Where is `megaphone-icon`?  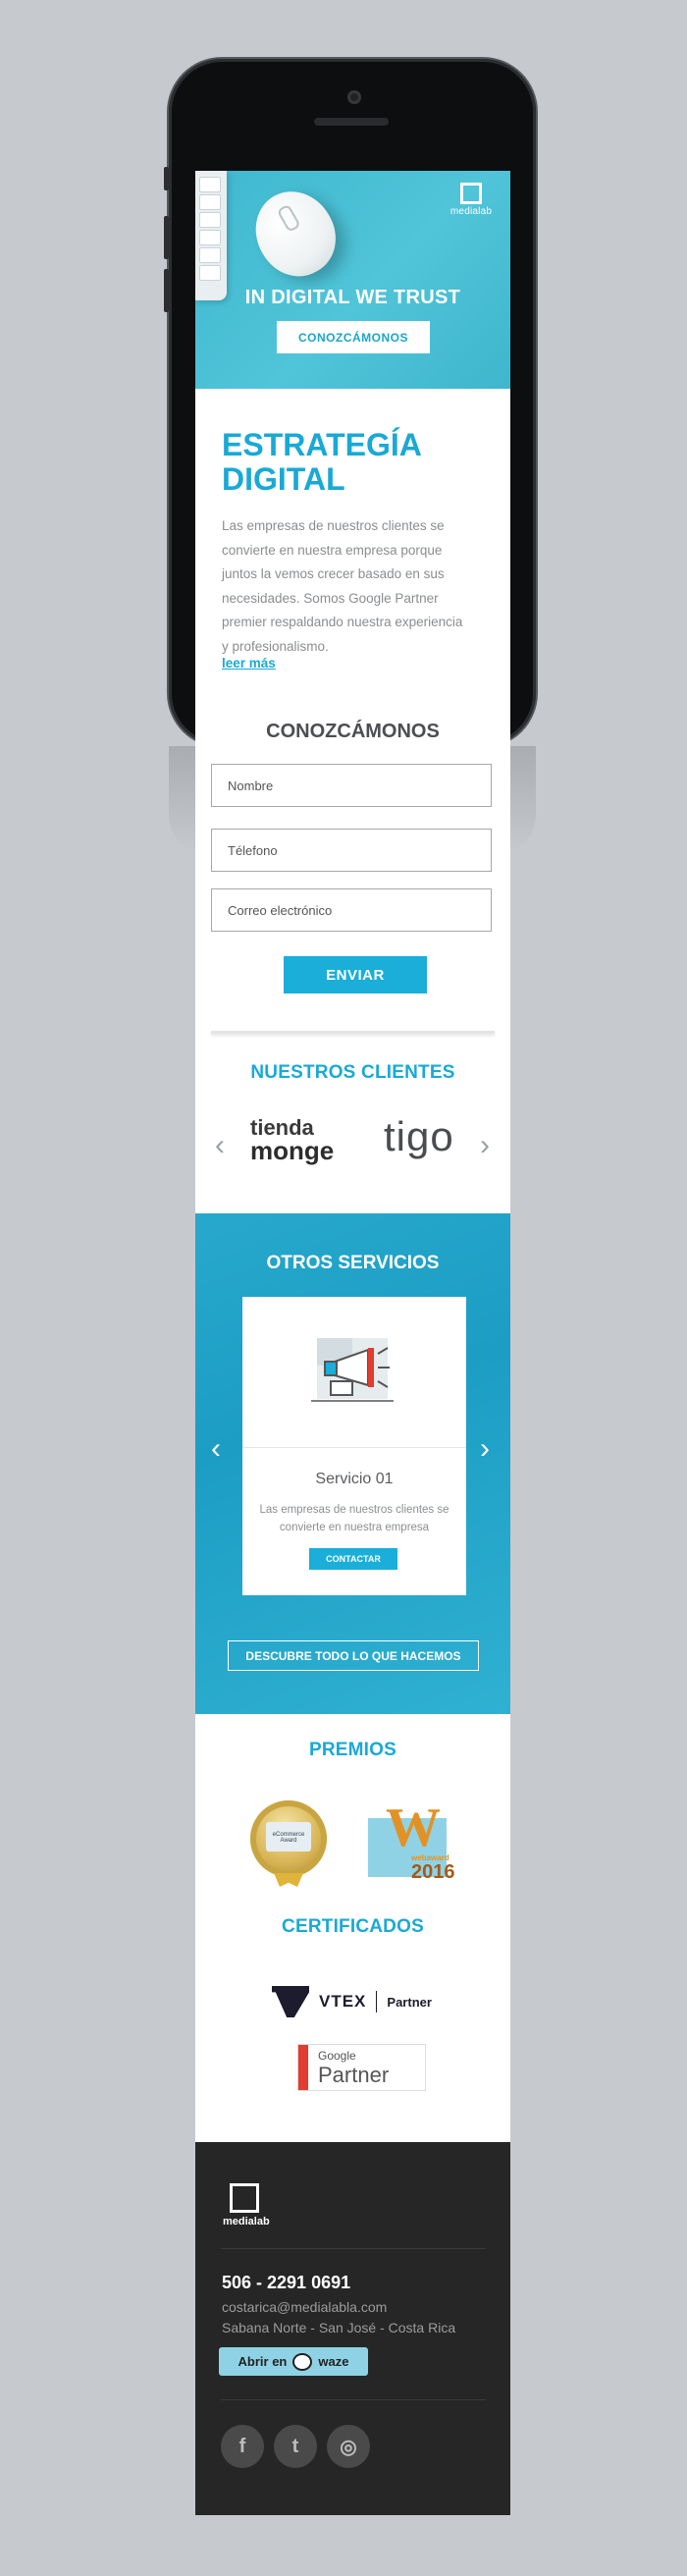 megaphone-icon is located at coordinates (353, 1375).